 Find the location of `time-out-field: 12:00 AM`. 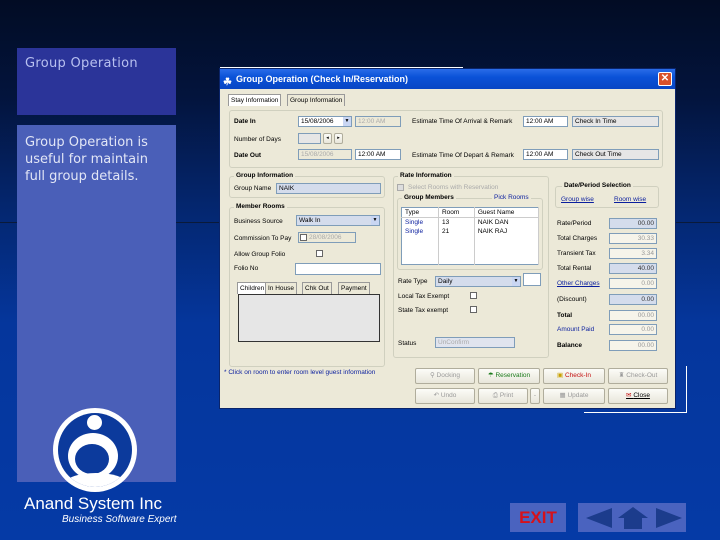

time-out-field: 12:00 AM is located at coordinates (378, 154).